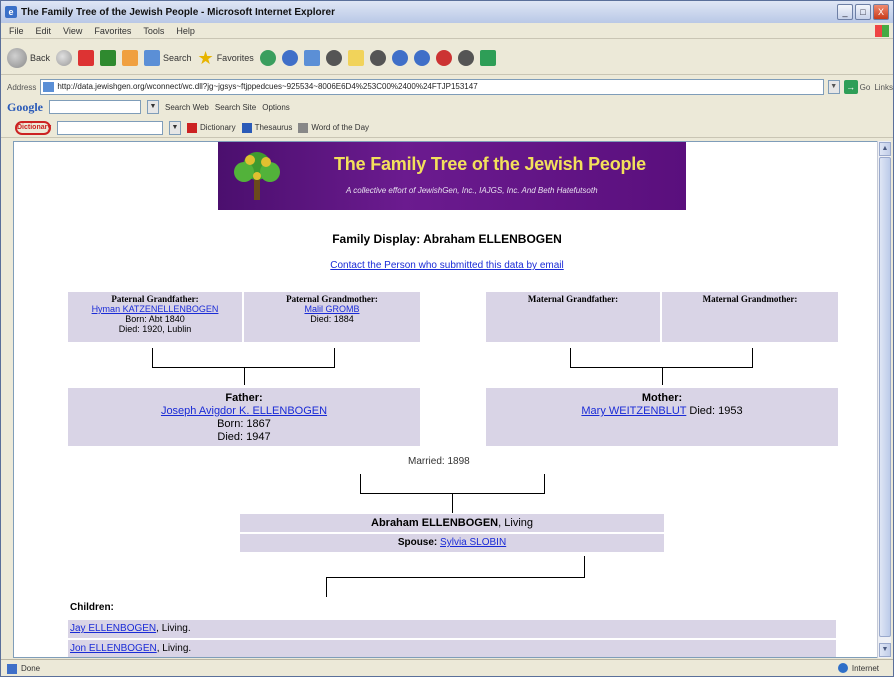  I want to click on scroll-up-button: ▲, so click(885, 149).